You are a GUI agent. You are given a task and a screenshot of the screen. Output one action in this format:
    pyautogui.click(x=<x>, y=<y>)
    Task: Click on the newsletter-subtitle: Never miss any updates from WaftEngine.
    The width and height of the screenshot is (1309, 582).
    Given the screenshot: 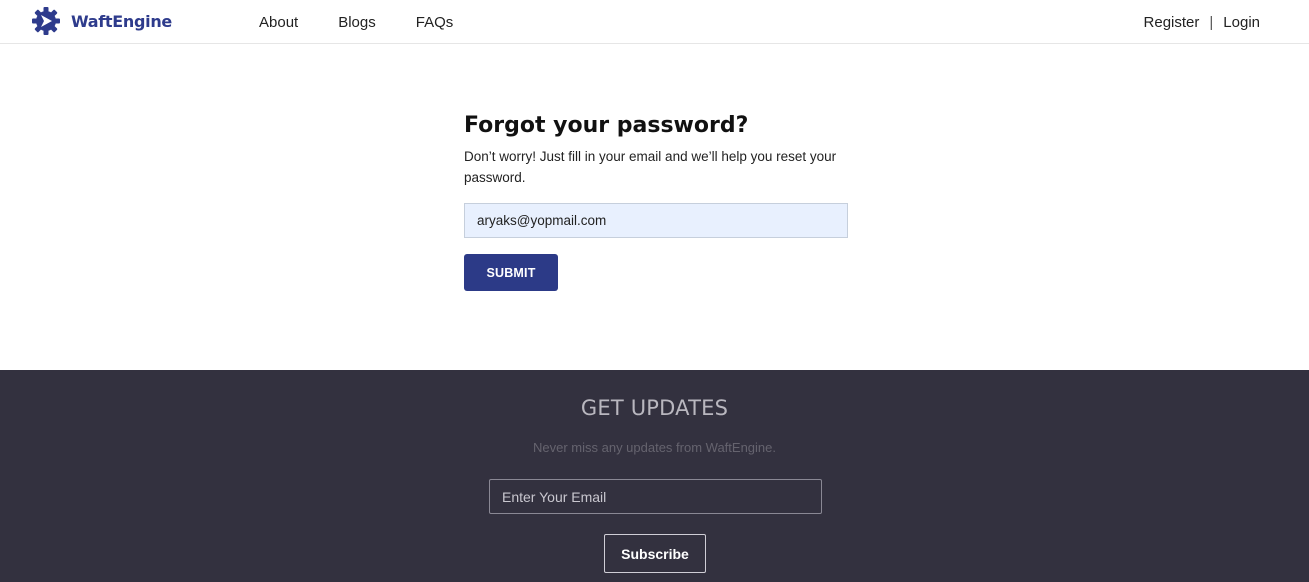 What is the action you would take?
    pyautogui.click(x=654, y=447)
    